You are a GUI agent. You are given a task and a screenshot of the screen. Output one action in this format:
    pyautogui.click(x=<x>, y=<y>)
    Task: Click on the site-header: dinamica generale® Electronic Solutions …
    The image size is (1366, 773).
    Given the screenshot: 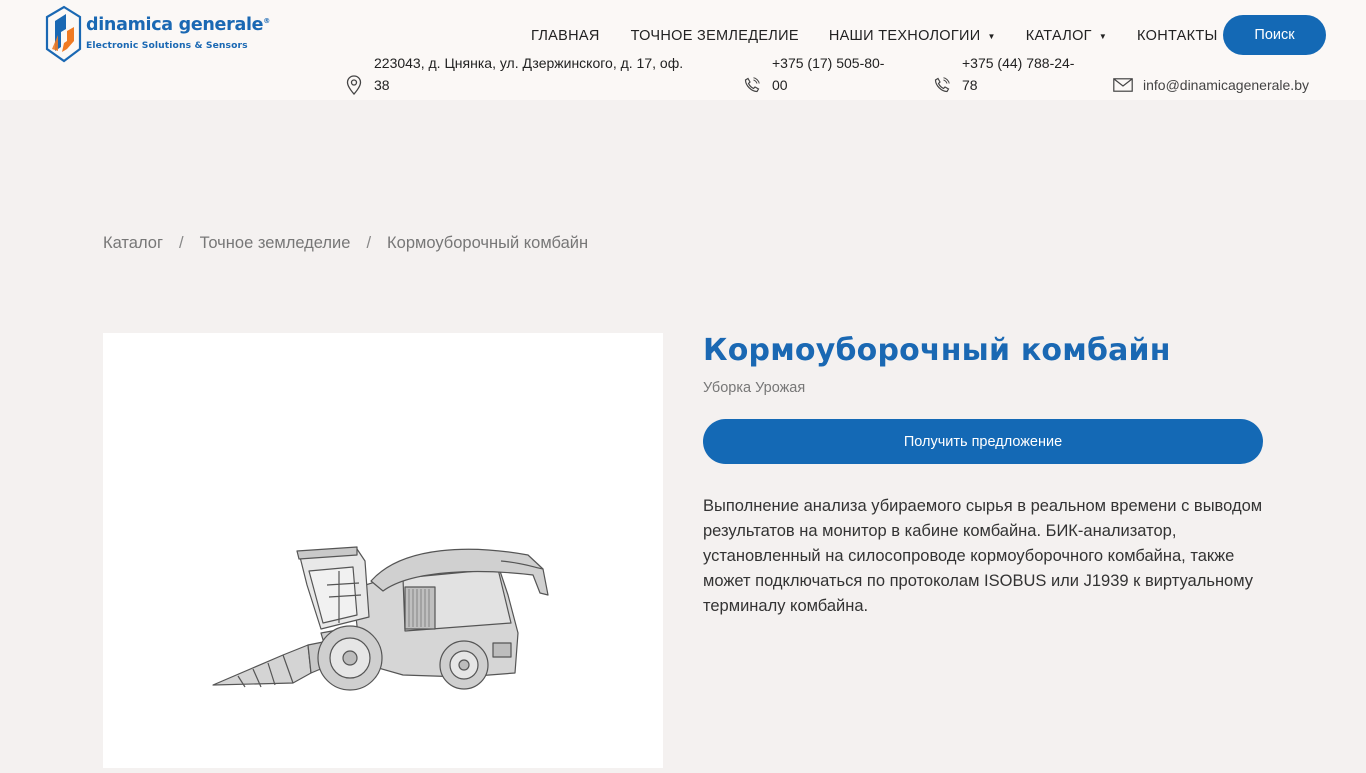 What is the action you would take?
    pyautogui.click(x=683, y=50)
    